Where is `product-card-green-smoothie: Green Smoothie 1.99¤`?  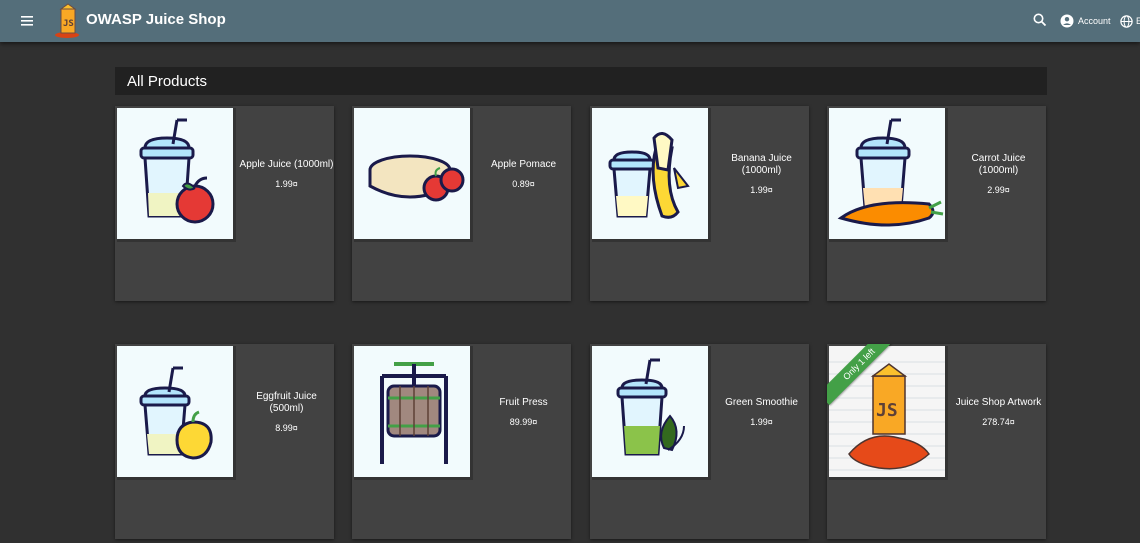
product-card-green-smoothie: Green Smoothie 1.99¤ is located at coordinates (699, 441).